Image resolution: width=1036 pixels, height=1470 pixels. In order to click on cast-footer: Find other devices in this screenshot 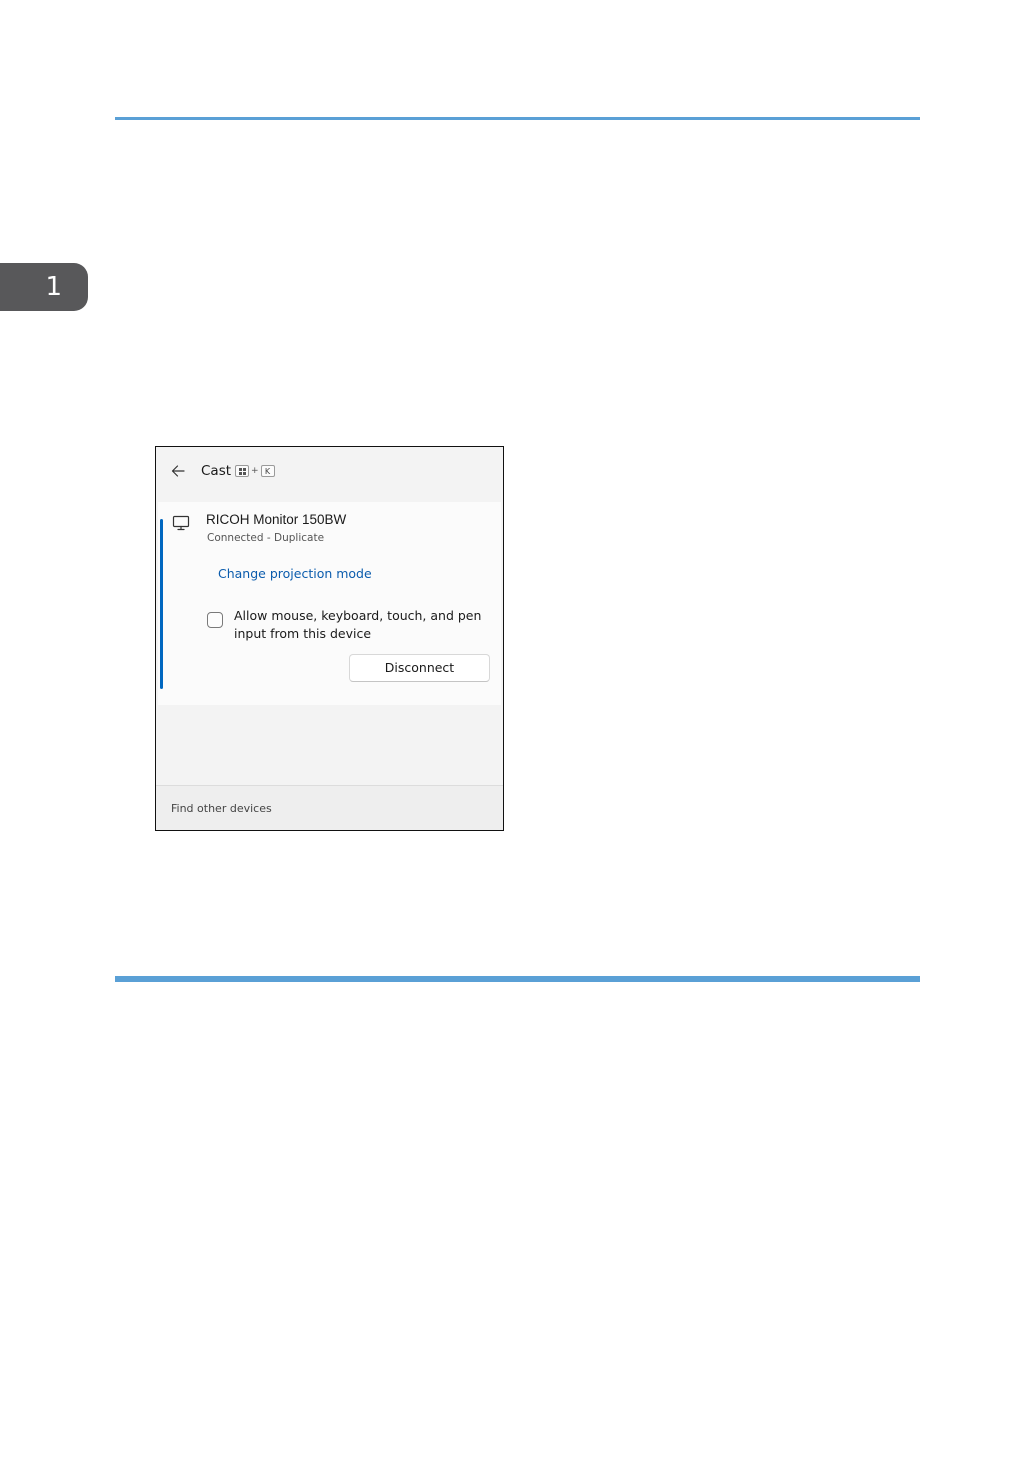, I will do `click(329, 808)`.